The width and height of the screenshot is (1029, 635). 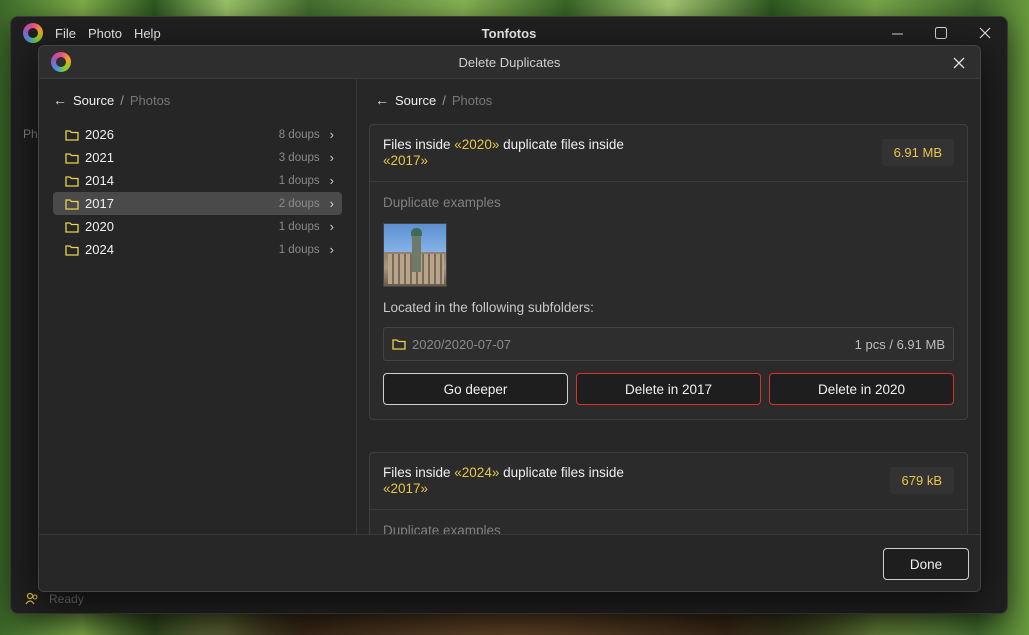 What do you see at coordinates (197, 134) in the screenshot?
I see `folder-row-2026: 2026 8 doups ›` at bounding box center [197, 134].